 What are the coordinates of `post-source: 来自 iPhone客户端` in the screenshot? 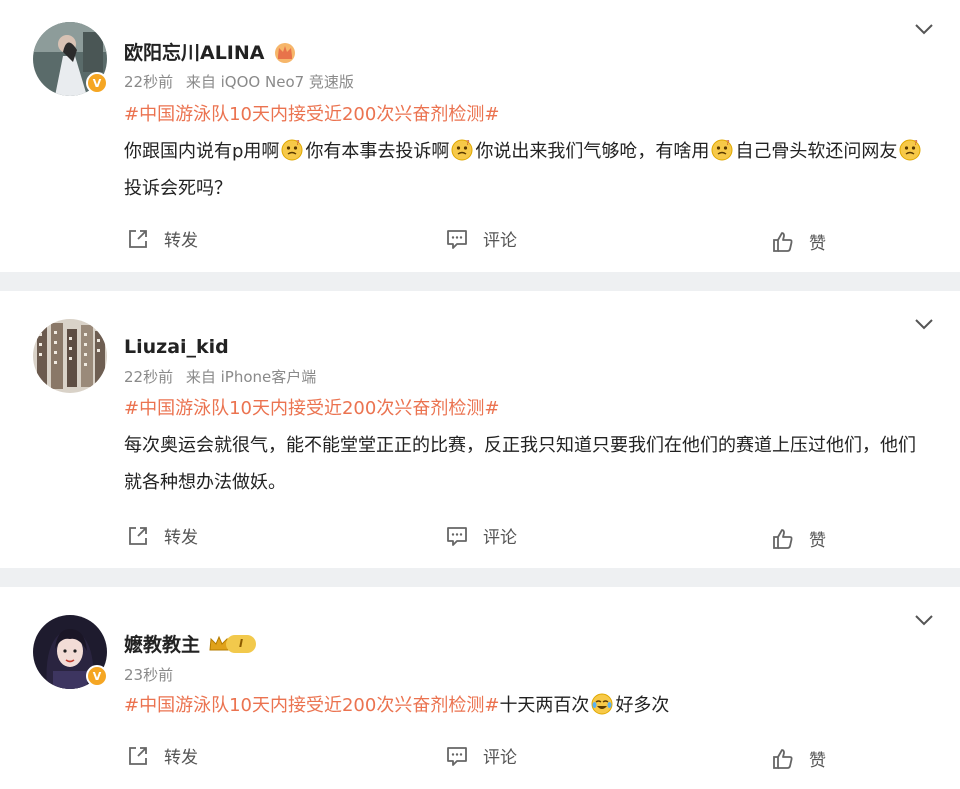 It's located at (251, 377).